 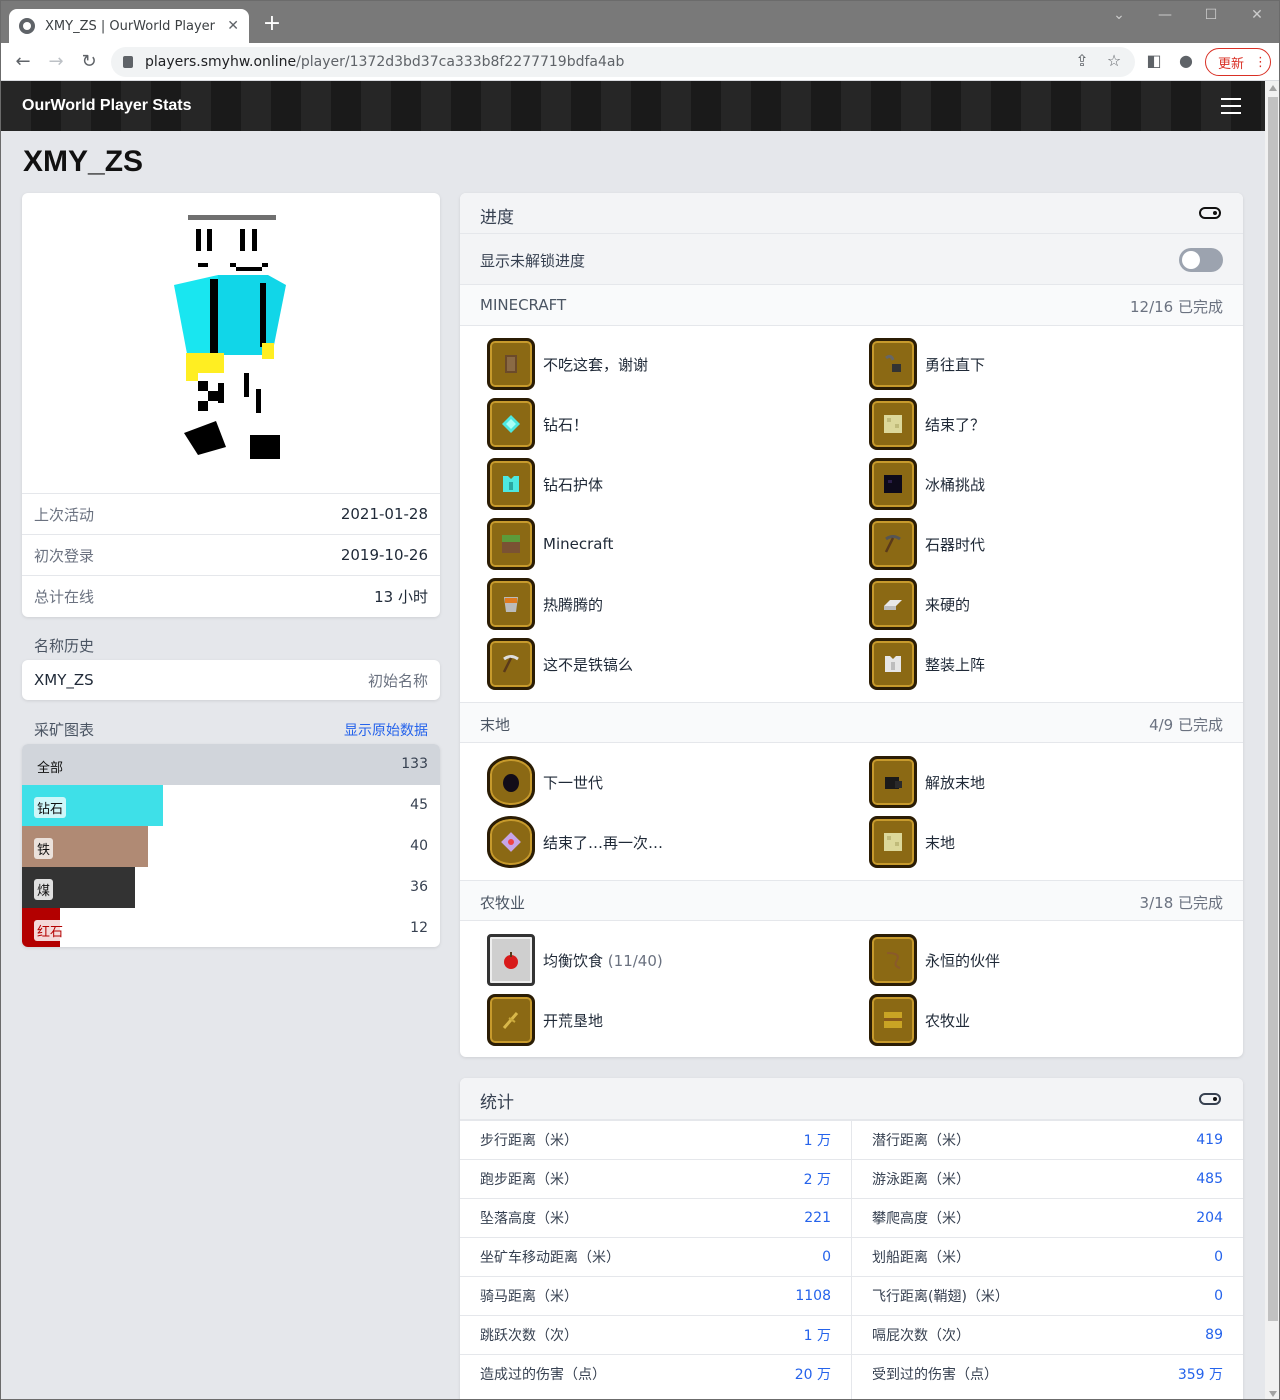 I want to click on stat-value: 2 万, so click(x=817, y=1180).